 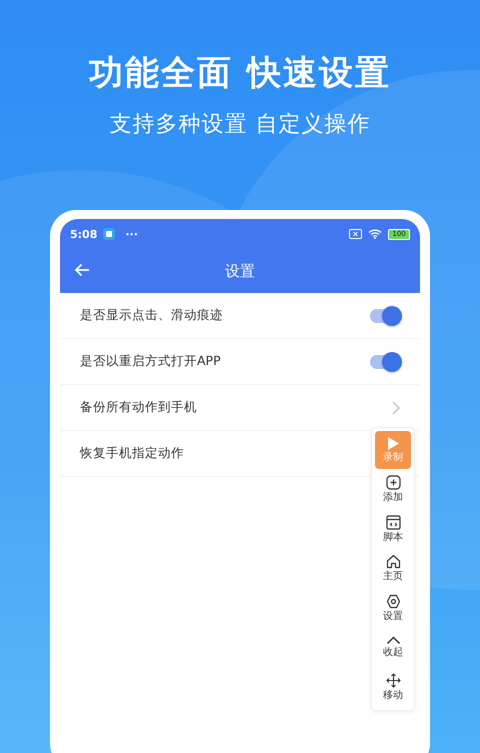 I want to click on move-icon, so click(x=393, y=680).